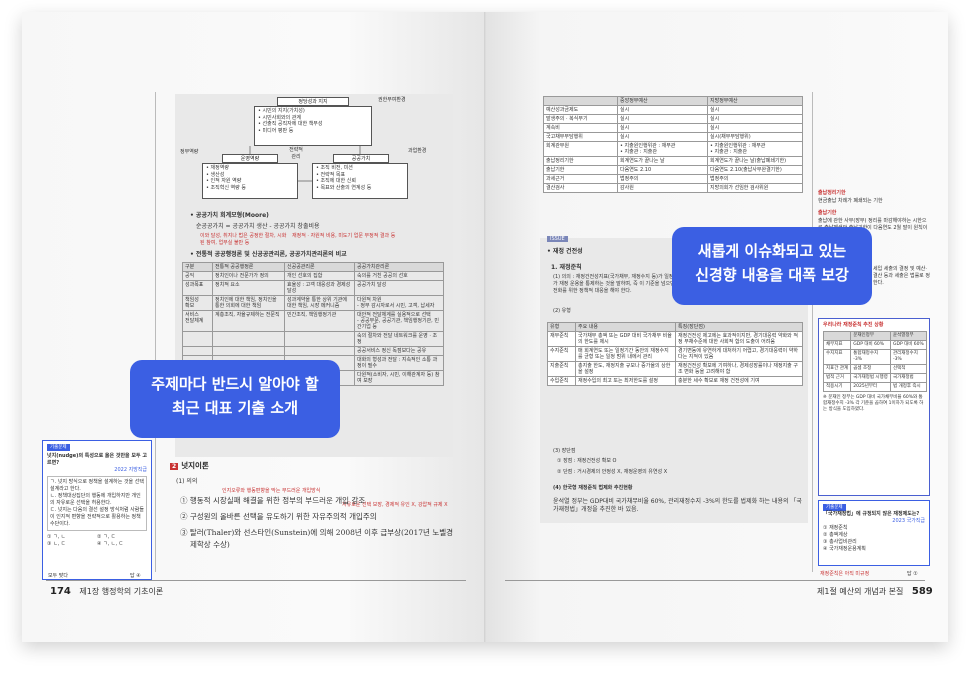  What do you see at coordinates (875, 591) in the screenshot?
I see `right-folio: 제1절 예산의 개념과 본질 589` at bounding box center [875, 591].